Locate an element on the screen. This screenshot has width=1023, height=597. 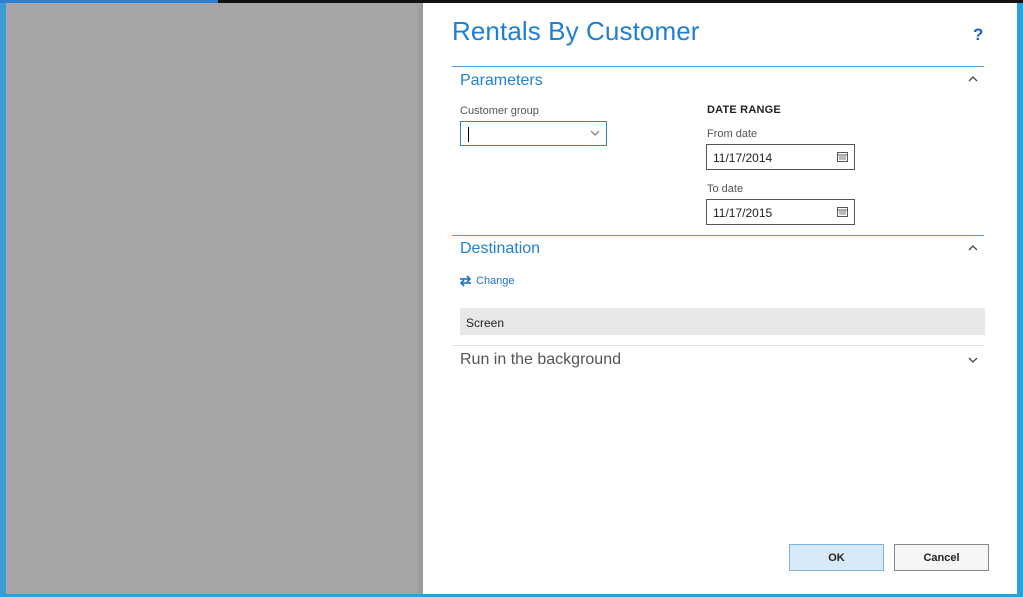
destination-value: Screen is located at coordinates (485, 323).